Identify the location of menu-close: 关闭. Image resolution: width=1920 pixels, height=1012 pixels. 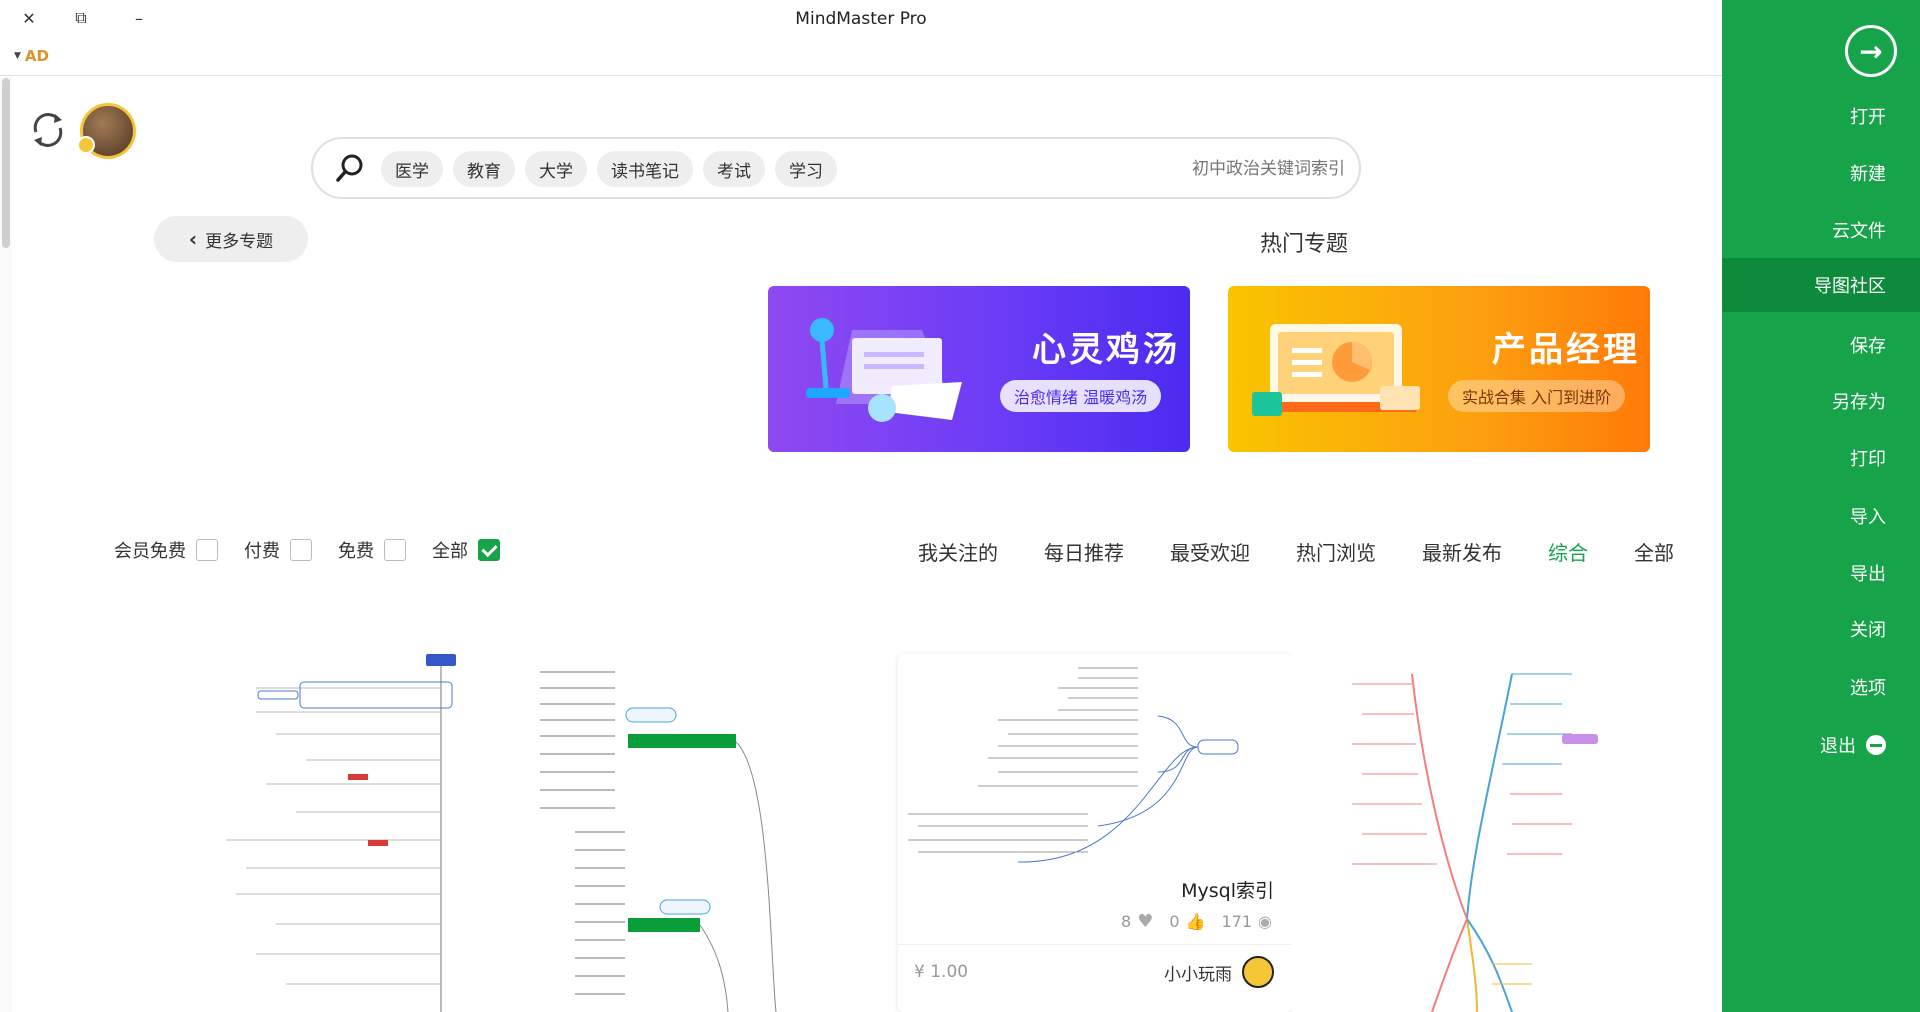
(1821, 629).